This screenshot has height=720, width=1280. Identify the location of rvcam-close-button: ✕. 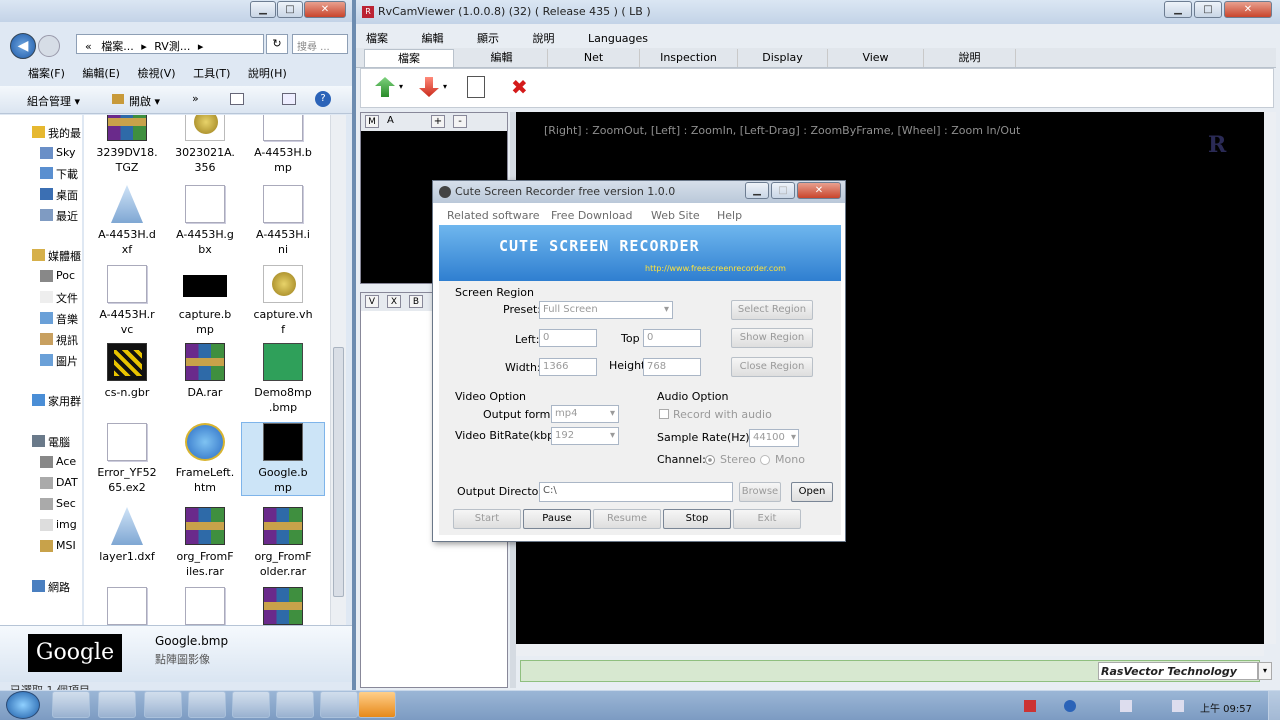
(1248, 9).